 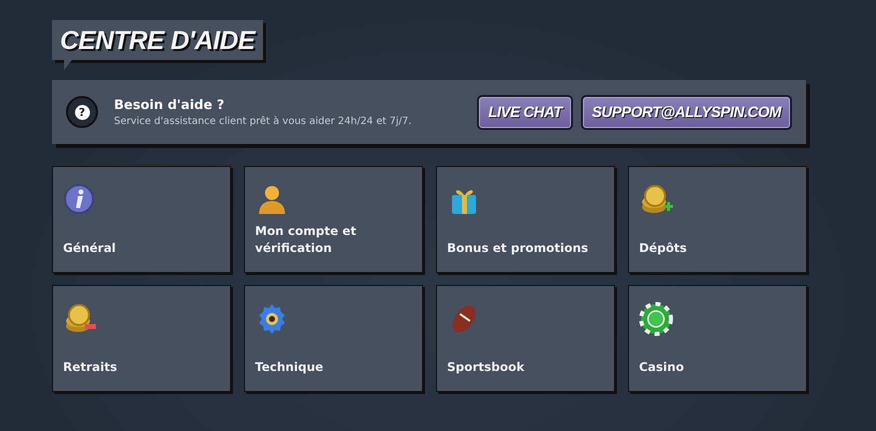 I want to click on category-card: Technique, so click(x=333, y=338).